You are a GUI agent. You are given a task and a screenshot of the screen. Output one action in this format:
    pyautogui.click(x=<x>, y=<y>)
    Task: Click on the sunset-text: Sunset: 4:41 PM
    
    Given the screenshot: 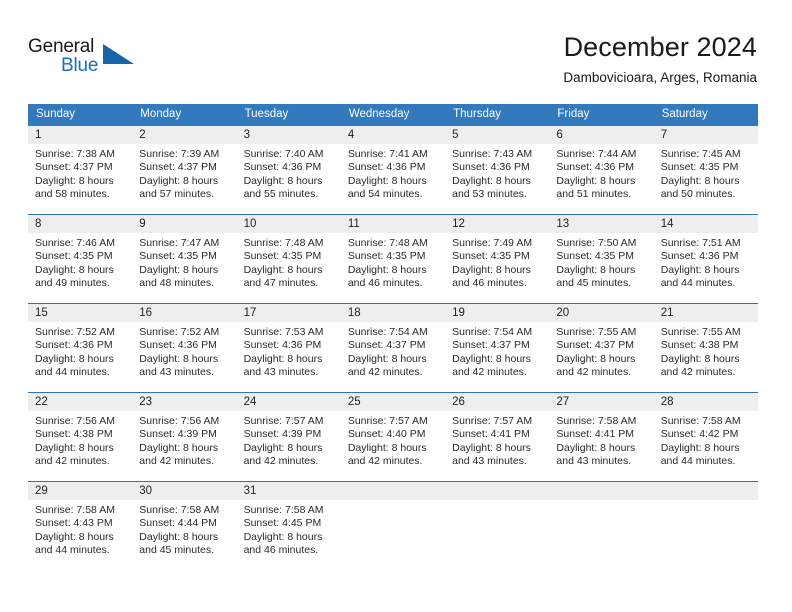 What is the action you would take?
    pyautogui.click(x=491, y=434)
    